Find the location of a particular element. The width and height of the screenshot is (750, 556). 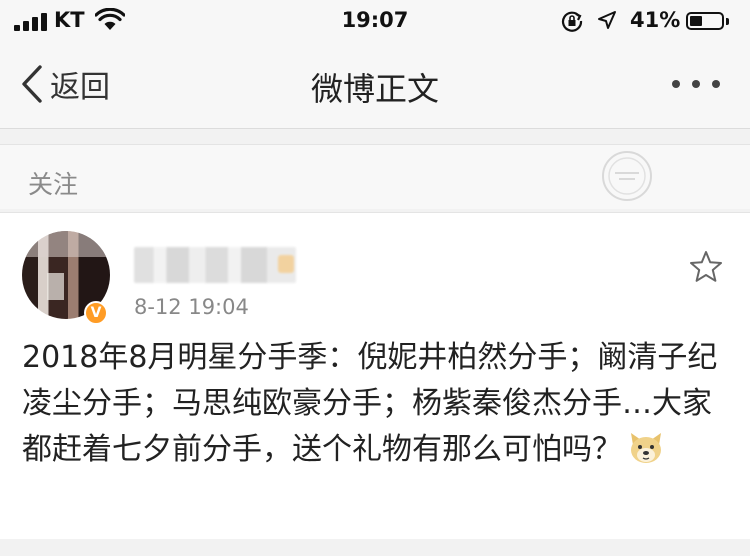

battery-percent: 41% is located at coordinates (655, 20).